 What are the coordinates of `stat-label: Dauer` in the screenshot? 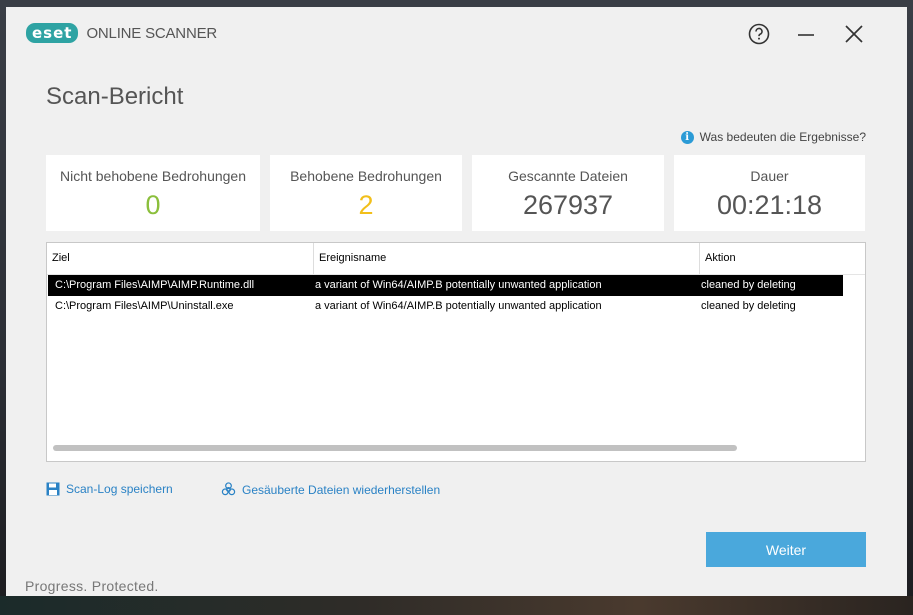 It's located at (769, 176).